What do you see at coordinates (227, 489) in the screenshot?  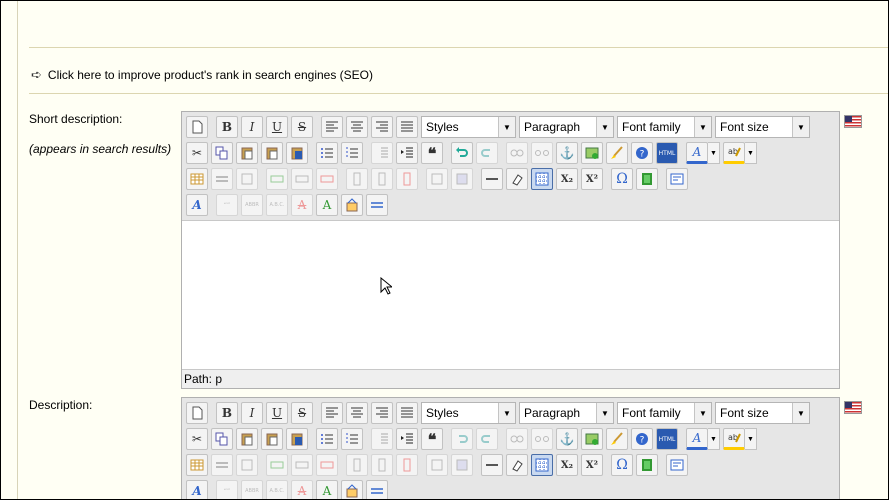 I see `cite-button: “”` at bounding box center [227, 489].